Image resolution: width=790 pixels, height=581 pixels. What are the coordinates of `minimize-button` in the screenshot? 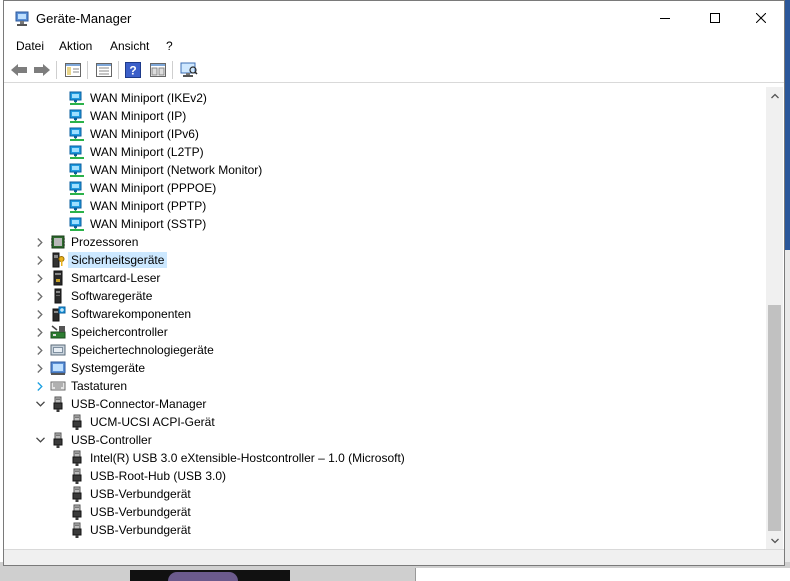 It's located at (665, 18).